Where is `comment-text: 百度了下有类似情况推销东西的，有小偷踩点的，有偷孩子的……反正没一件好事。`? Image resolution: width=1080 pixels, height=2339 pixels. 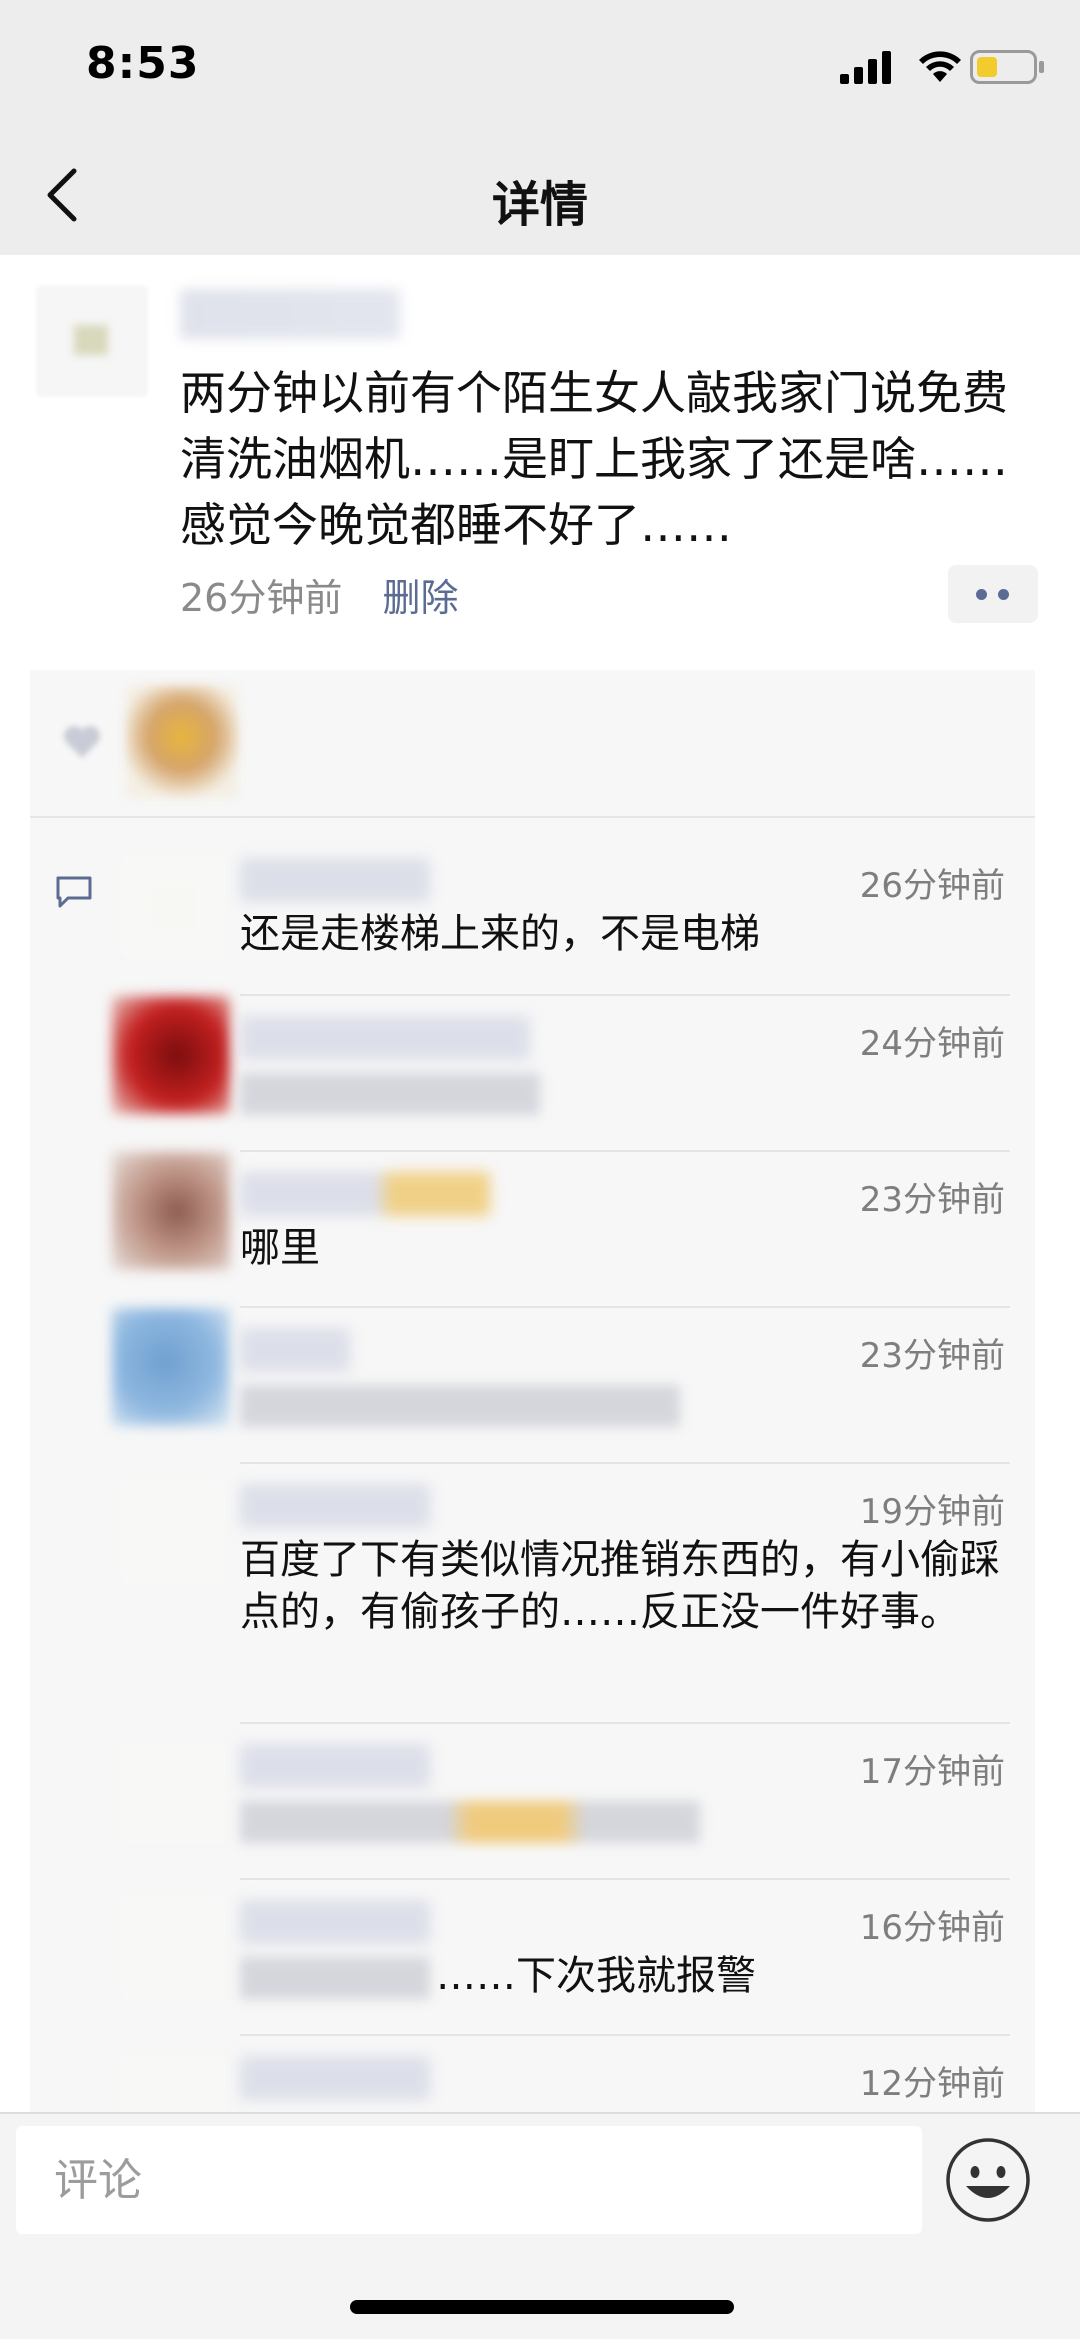 comment-text: 百度了下有类似情况推销东西的，有小偷踩点的，有偷孩子的……反正没一件好事。 is located at coordinates (620, 1586).